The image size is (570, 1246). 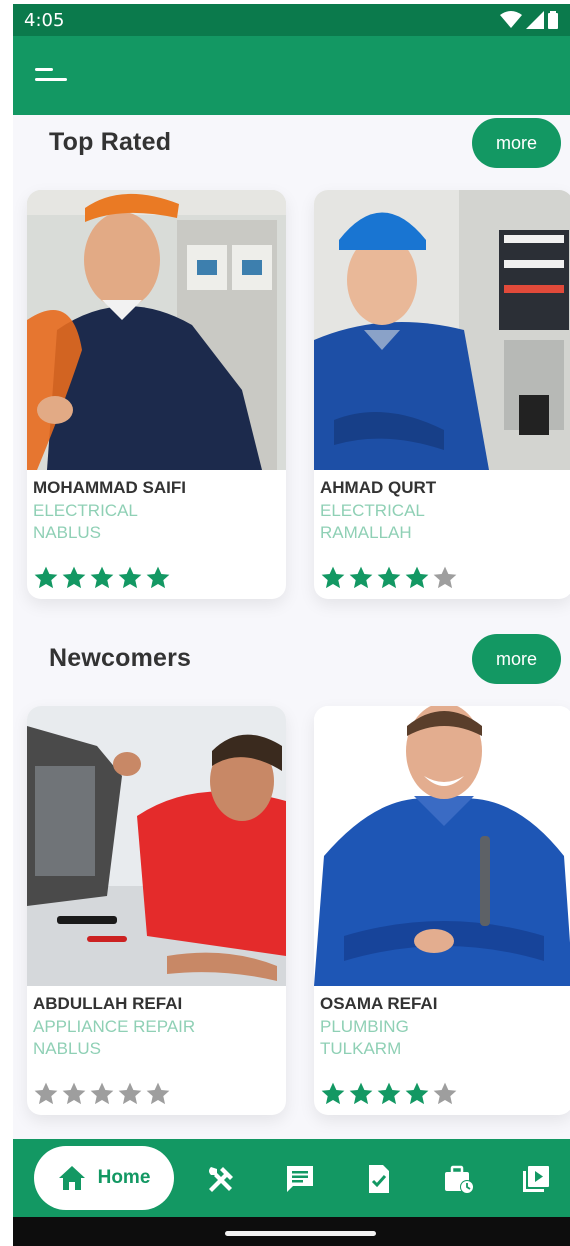 What do you see at coordinates (44, 20) in the screenshot?
I see `status-time: 4:05` at bounding box center [44, 20].